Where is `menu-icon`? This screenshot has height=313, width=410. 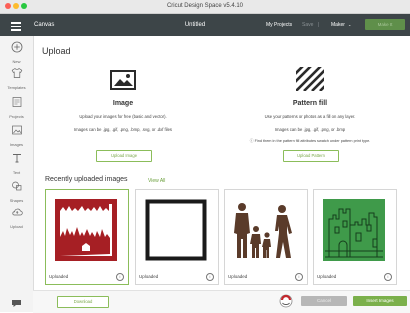
menu-icon is located at coordinates (16, 26).